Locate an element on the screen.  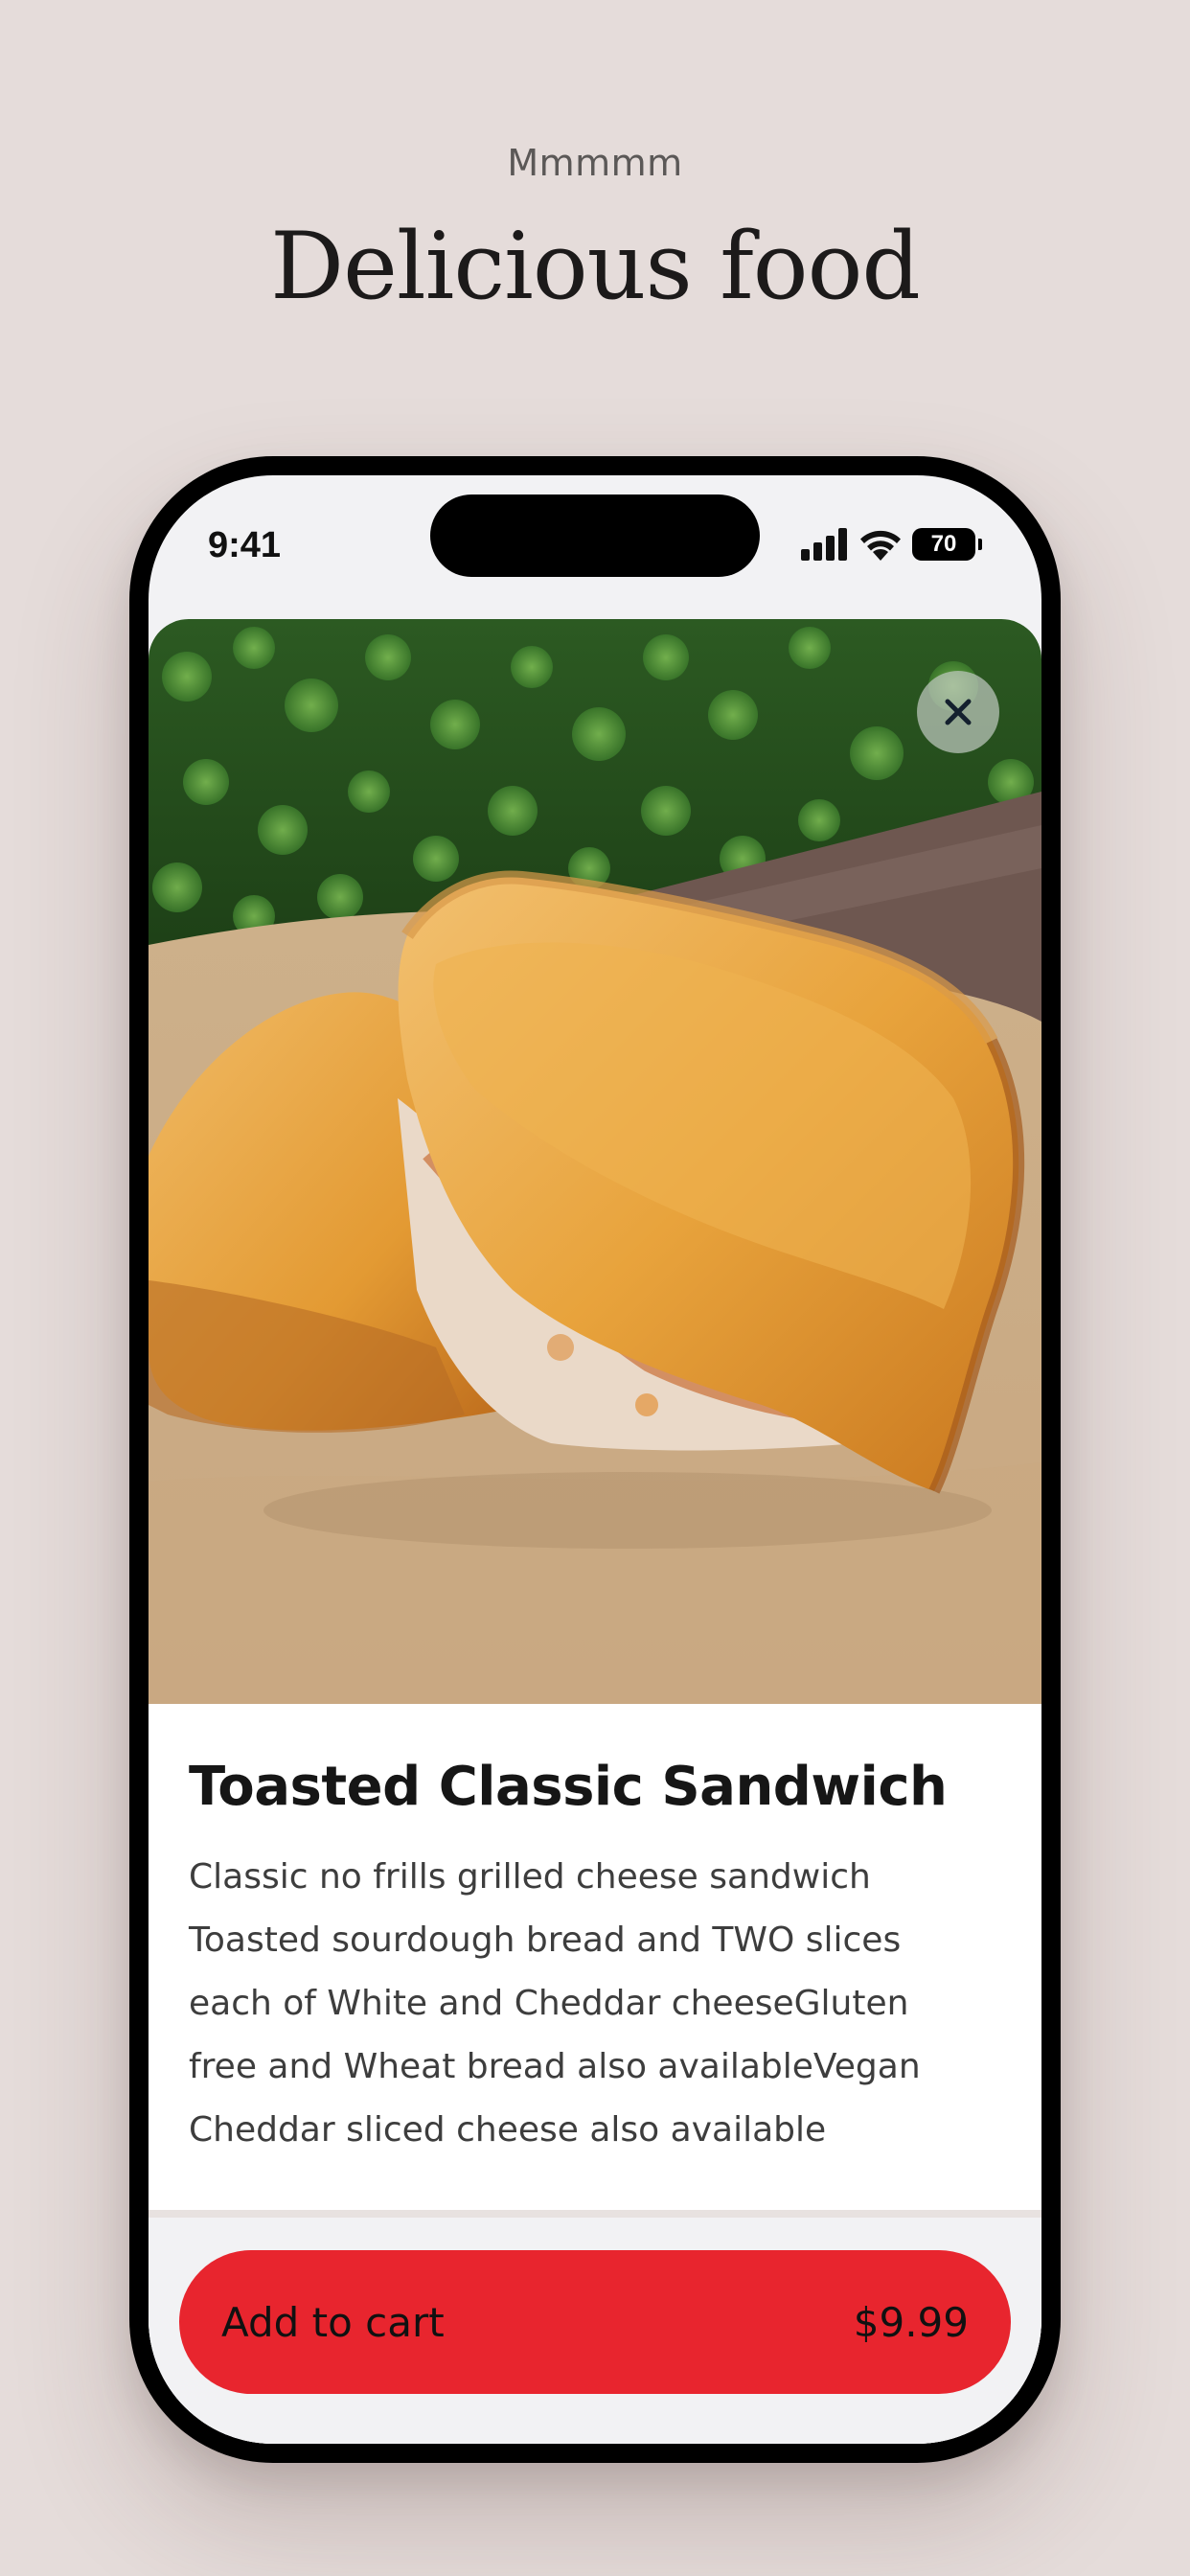
close-icon is located at coordinates (959, 712).